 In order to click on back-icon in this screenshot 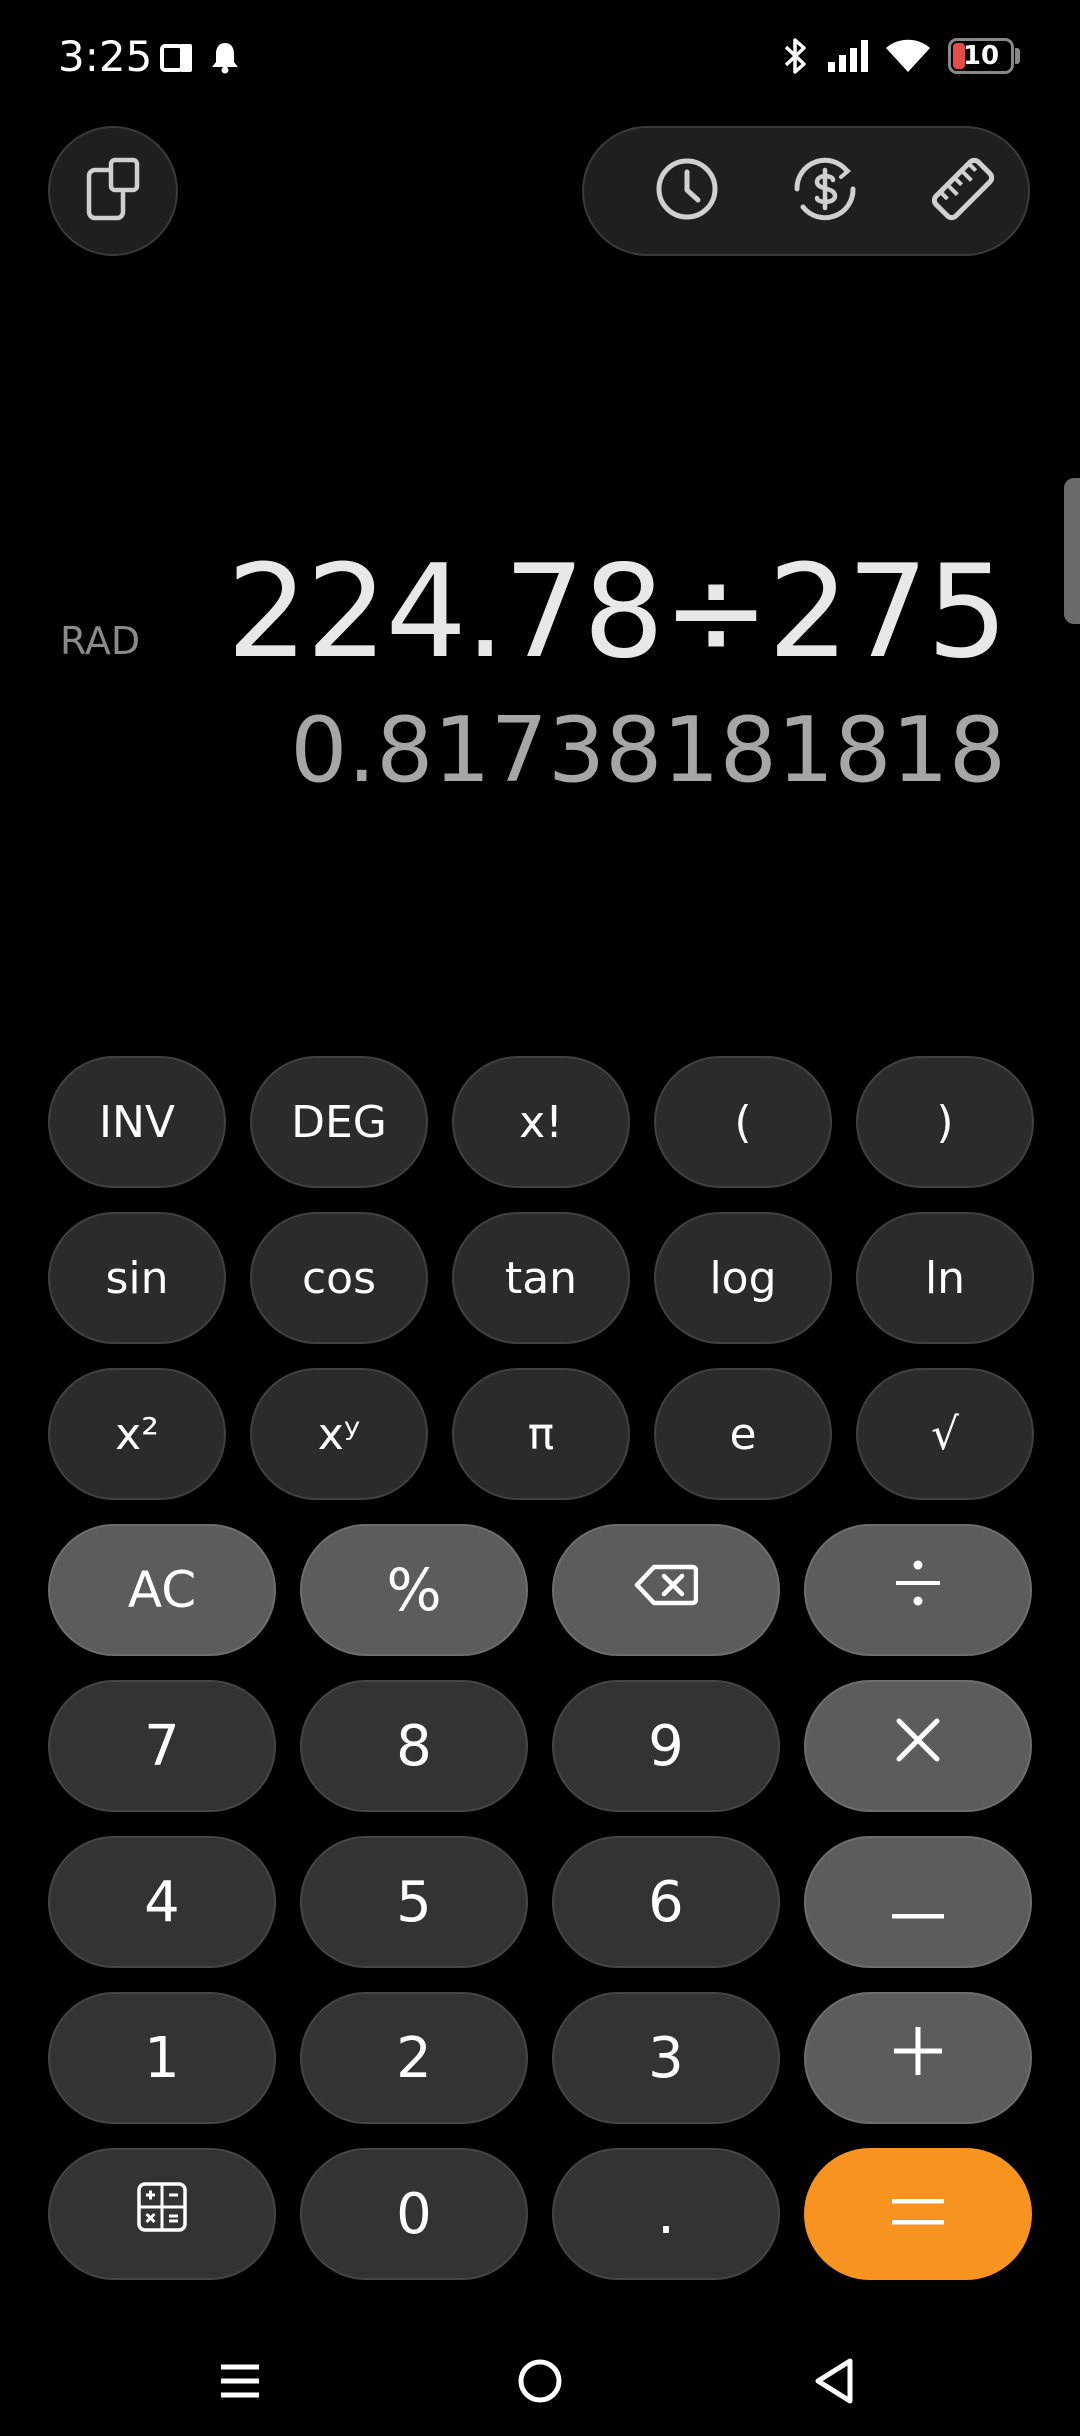, I will do `click(834, 2383)`.